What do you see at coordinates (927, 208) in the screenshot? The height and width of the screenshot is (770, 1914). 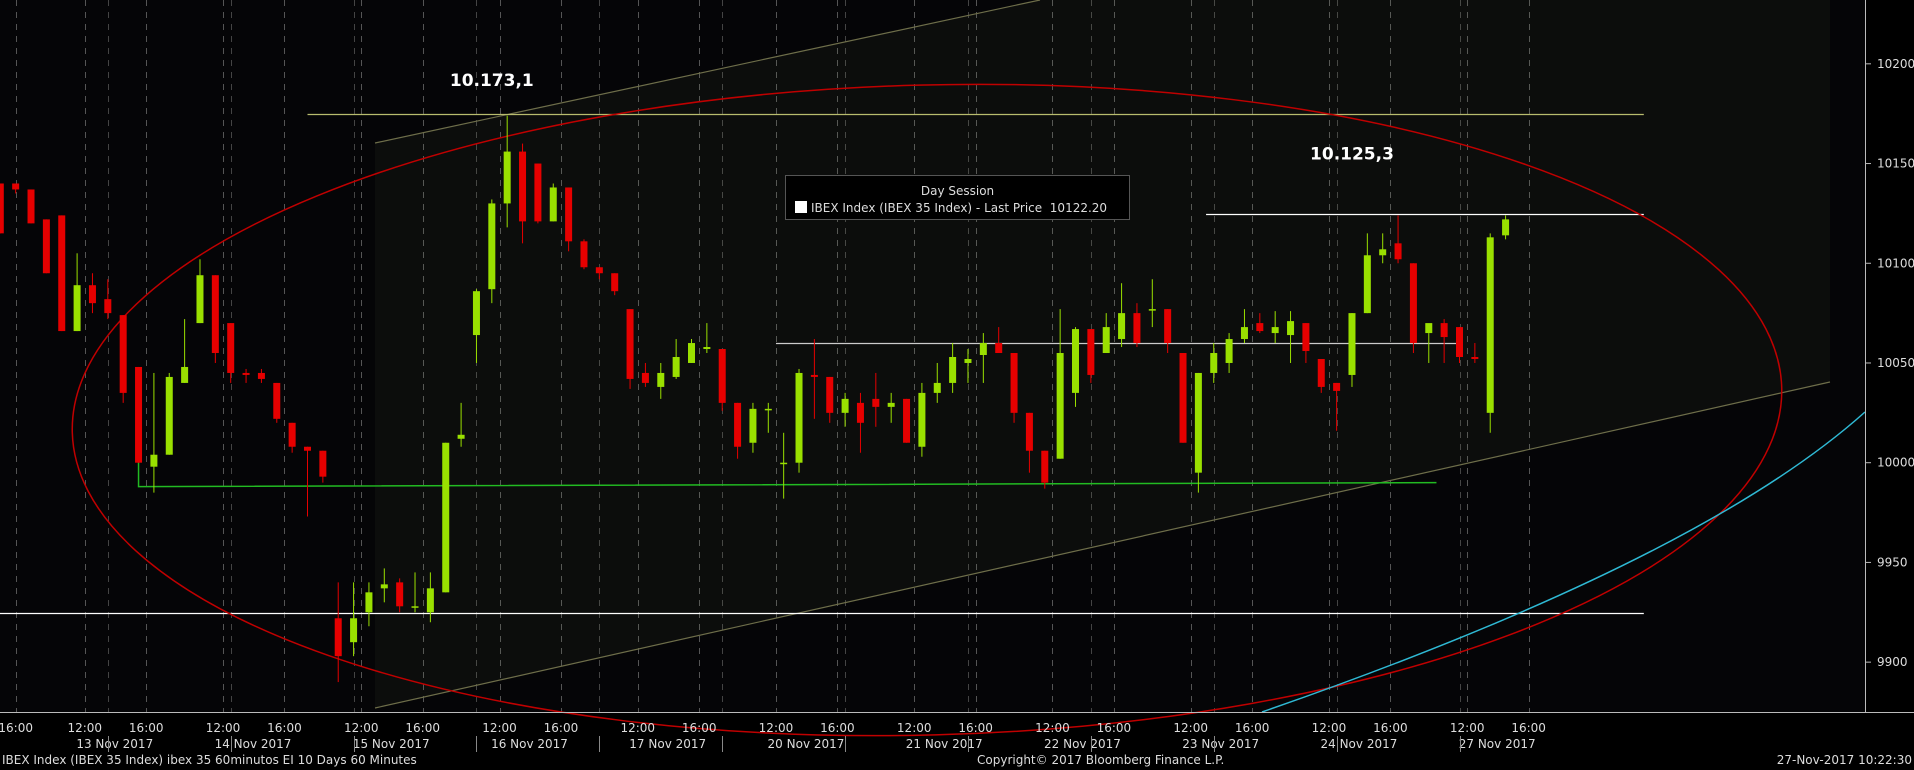 I see `legend-entry-label: IBEX Index (IBEX 35 Index) - Last Price` at bounding box center [927, 208].